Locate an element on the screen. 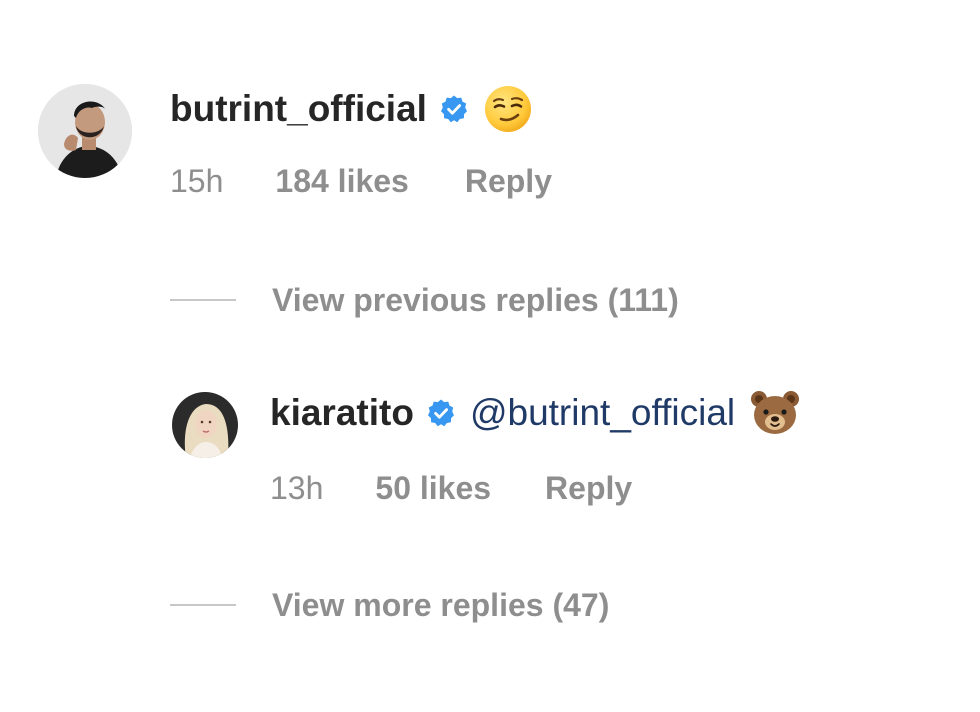 Image resolution: width=980 pixels, height=712 pixels. reply-meta: 13h 50 likes Reply is located at coordinates (451, 488).